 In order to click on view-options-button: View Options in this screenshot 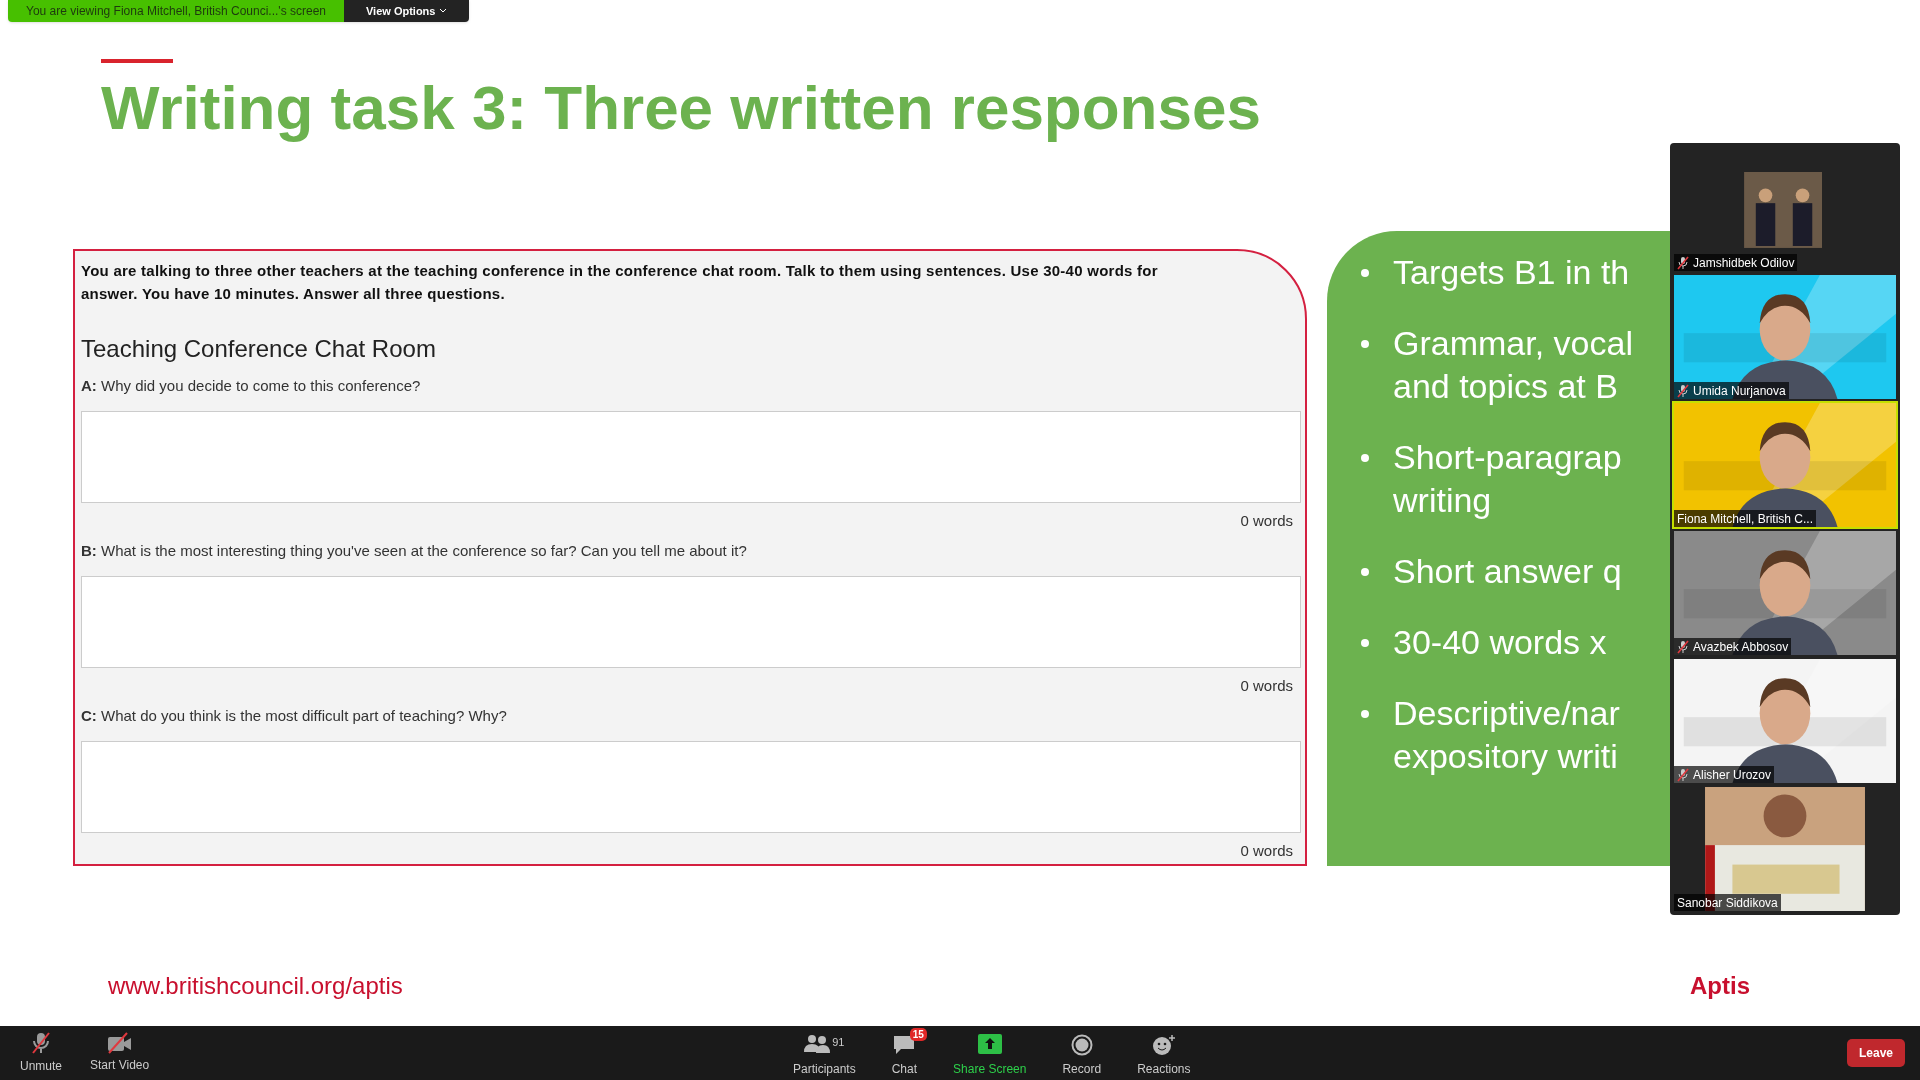, I will do `click(407, 11)`.